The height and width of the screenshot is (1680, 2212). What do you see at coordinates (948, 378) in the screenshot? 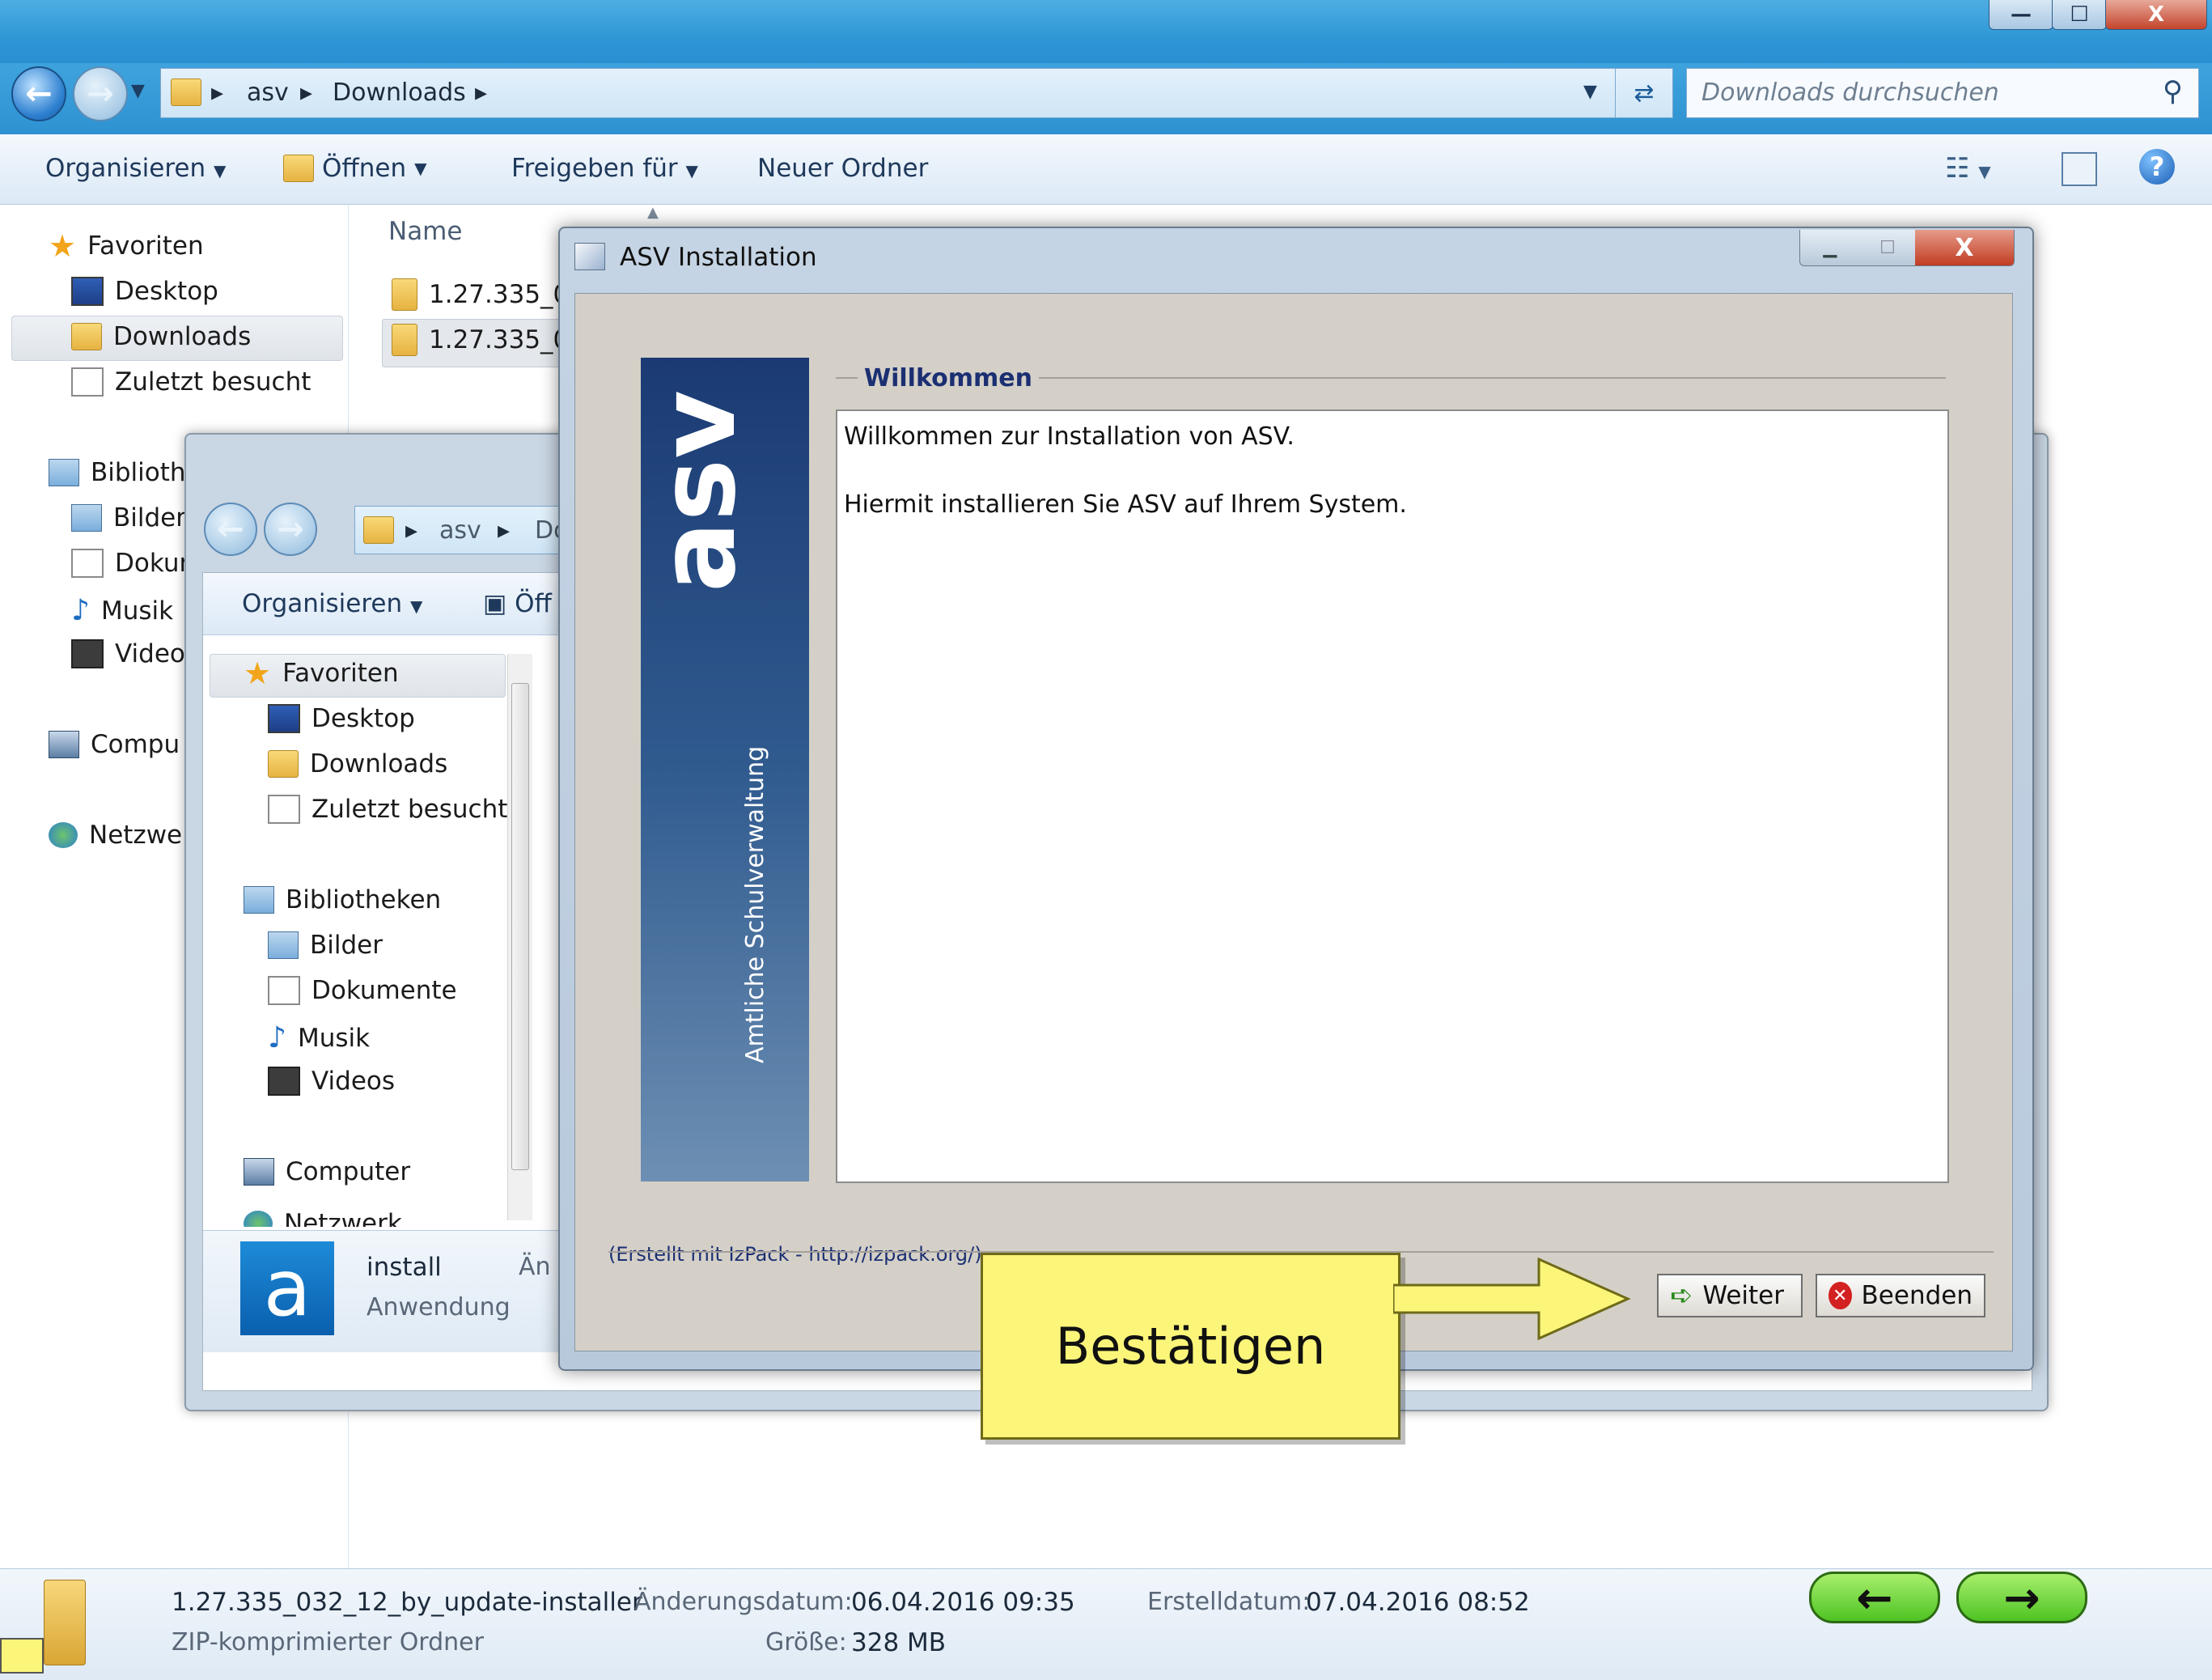
I see `section-title: Willkommen` at bounding box center [948, 378].